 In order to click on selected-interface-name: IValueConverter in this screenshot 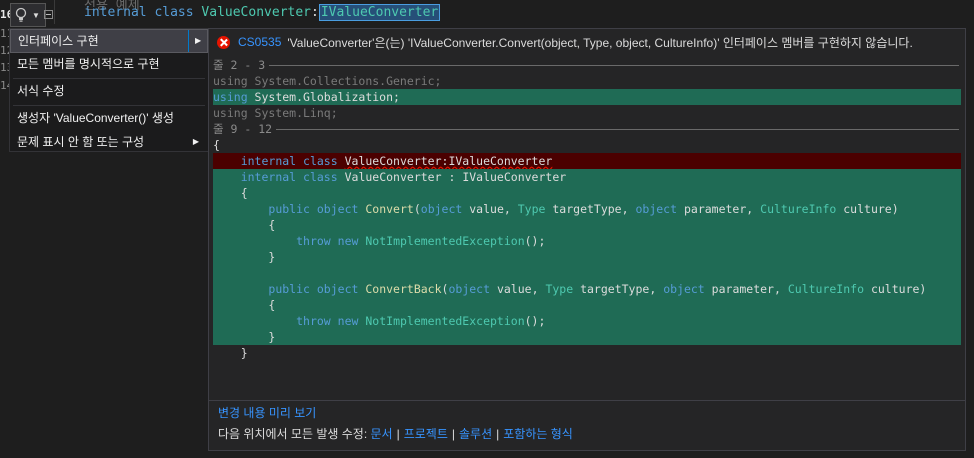, I will do `click(379, 12)`.